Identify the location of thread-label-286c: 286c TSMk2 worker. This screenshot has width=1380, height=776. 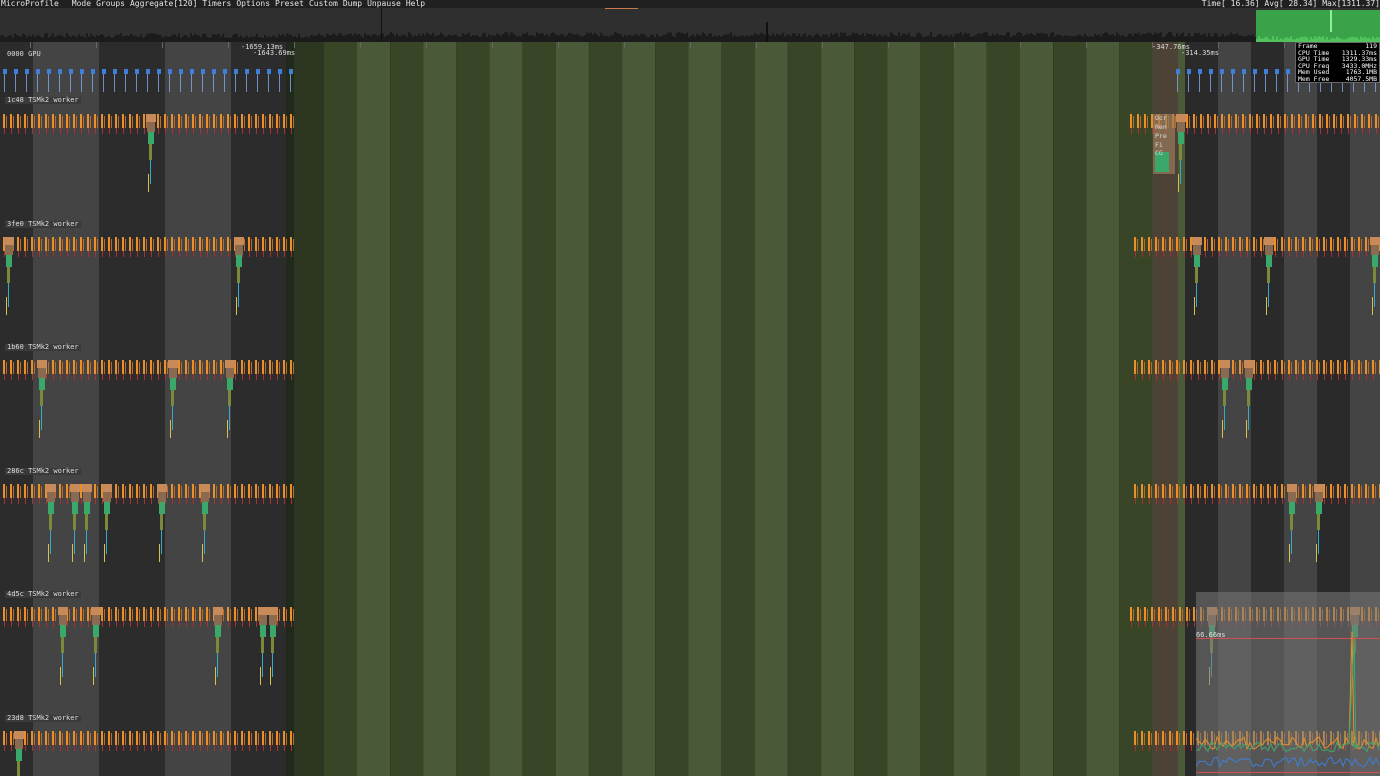
(43, 471).